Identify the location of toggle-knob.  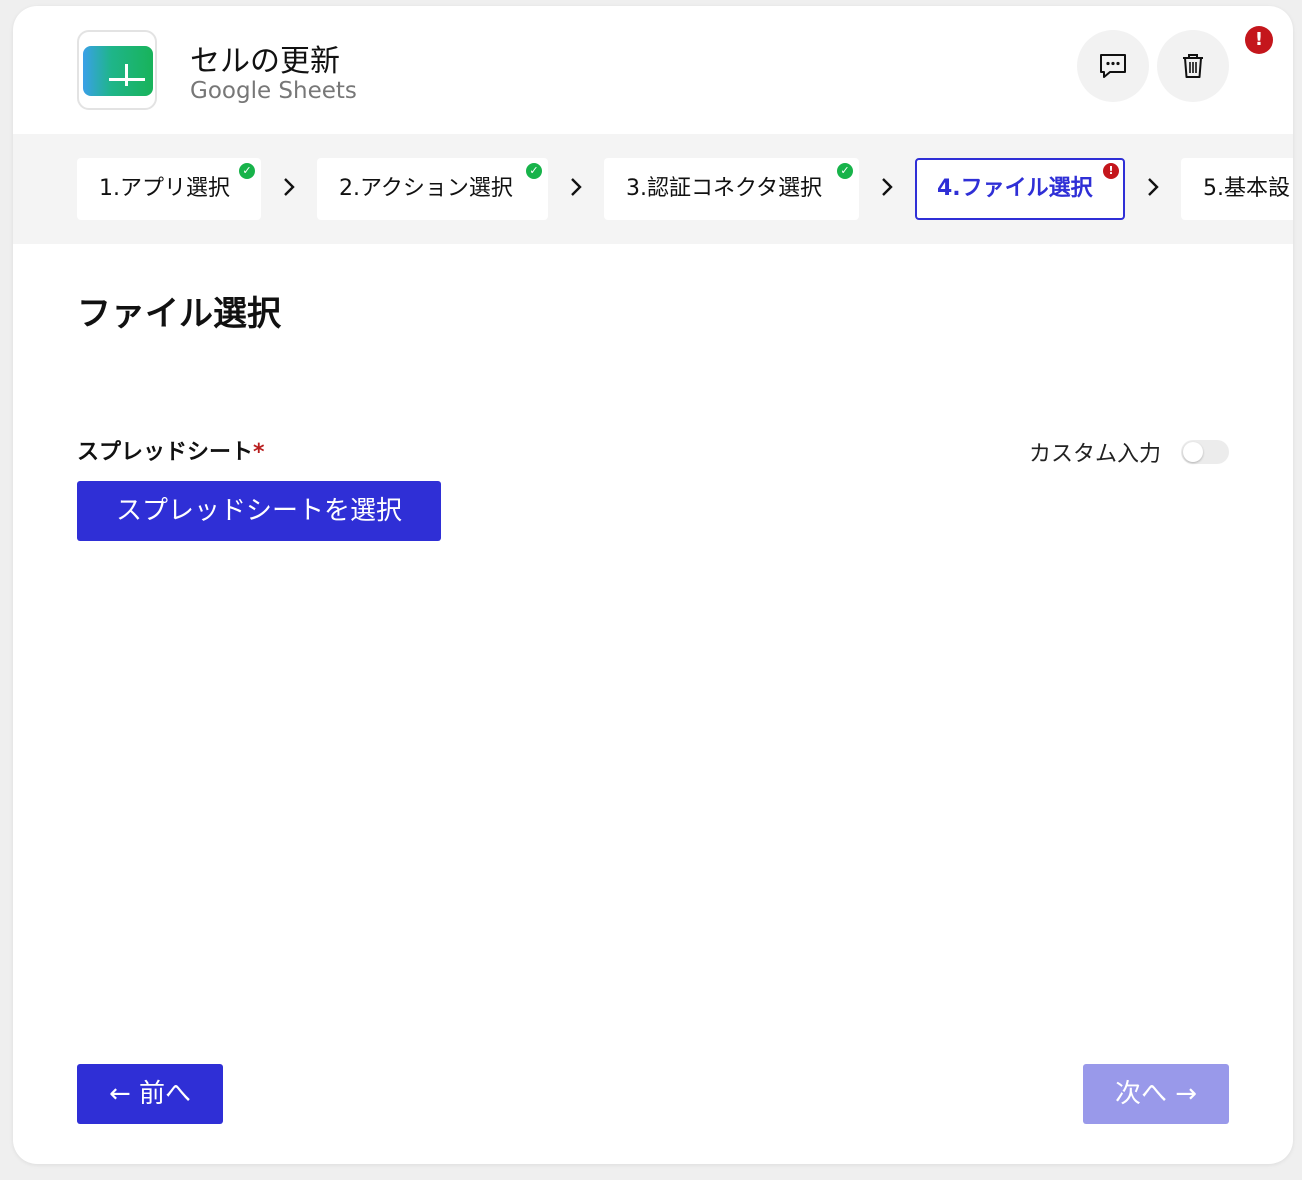
(1193, 452).